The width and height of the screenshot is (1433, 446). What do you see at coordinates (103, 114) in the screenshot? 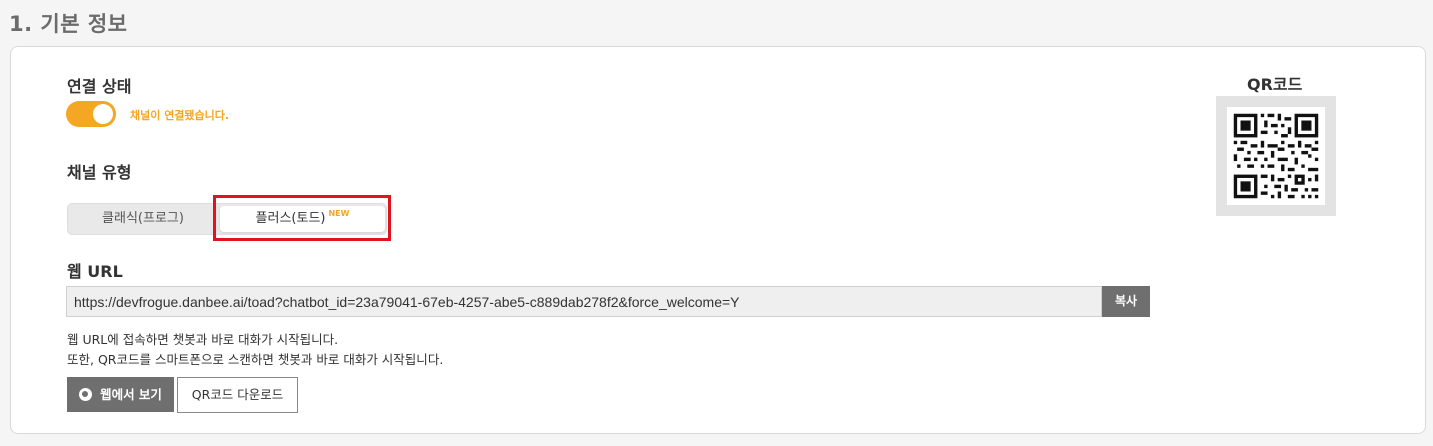
I see `toggle-knob` at bounding box center [103, 114].